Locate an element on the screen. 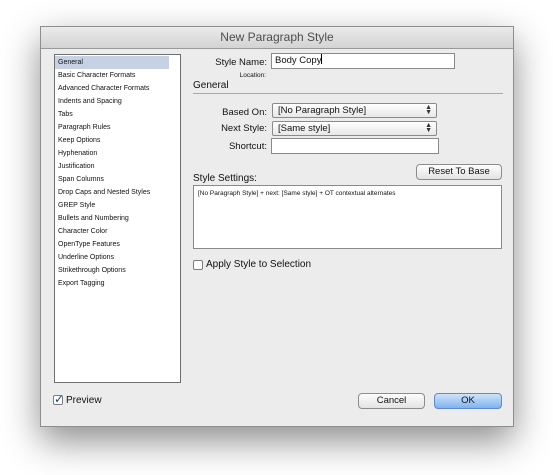 The height and width of the screenshot is (475, 553). apply-style-checkbox is located at coordinates (198, 265).